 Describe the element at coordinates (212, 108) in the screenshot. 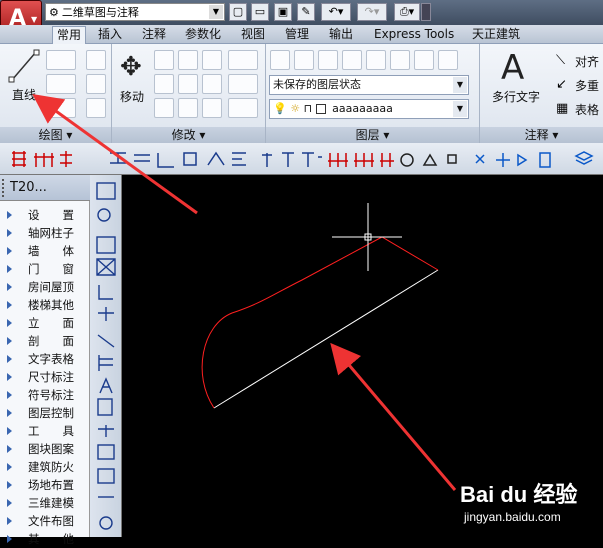

I see `array-icon` at that location.